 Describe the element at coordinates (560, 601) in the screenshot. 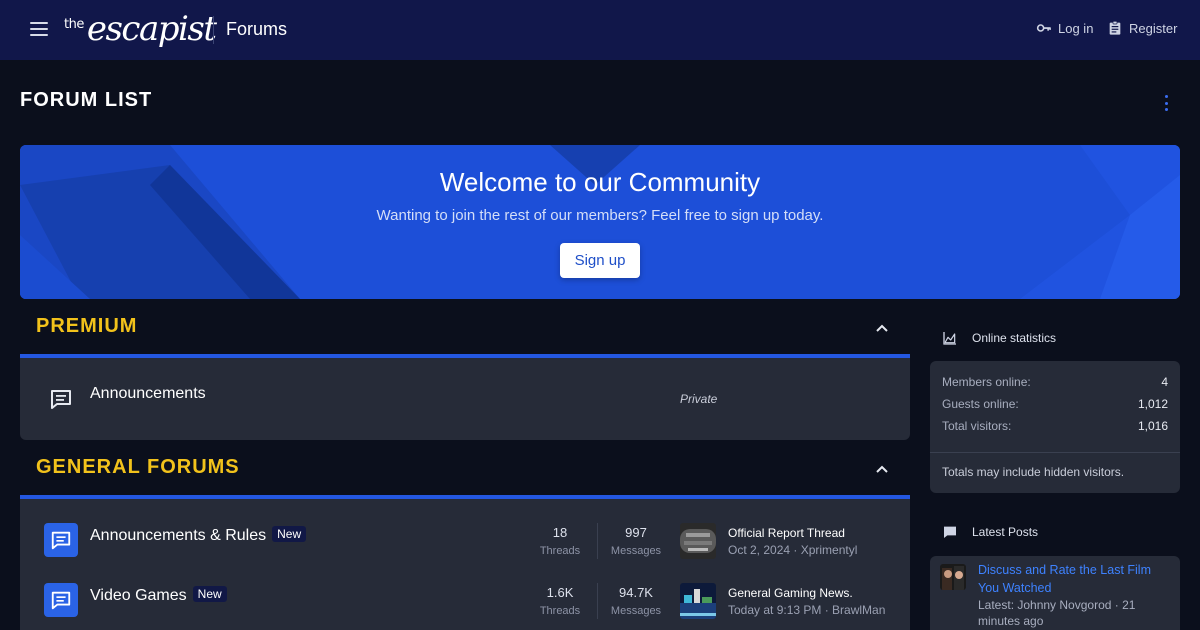

I see `threads-stat: 1.6K Threads` at that location.